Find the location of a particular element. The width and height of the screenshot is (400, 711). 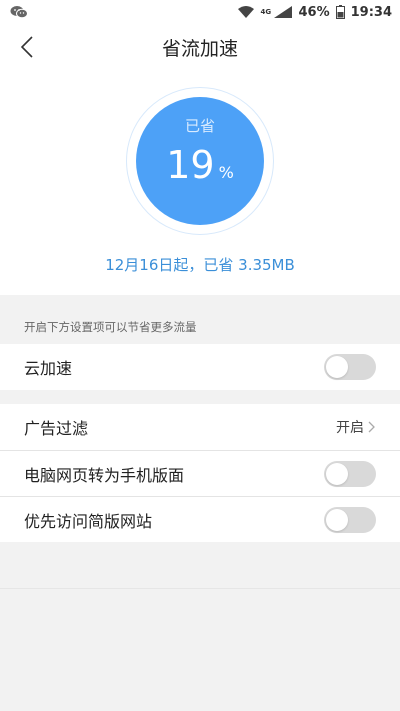

setting-label: 广告过滤 is located at coordinates (56, 428).